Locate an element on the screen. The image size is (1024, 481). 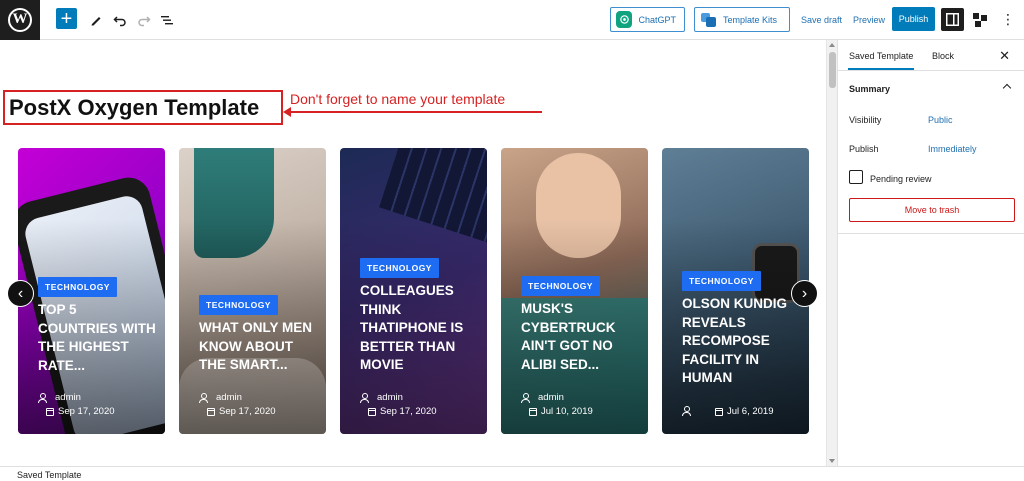
close-icon: ✕ is located at coordinates (1004, 56).